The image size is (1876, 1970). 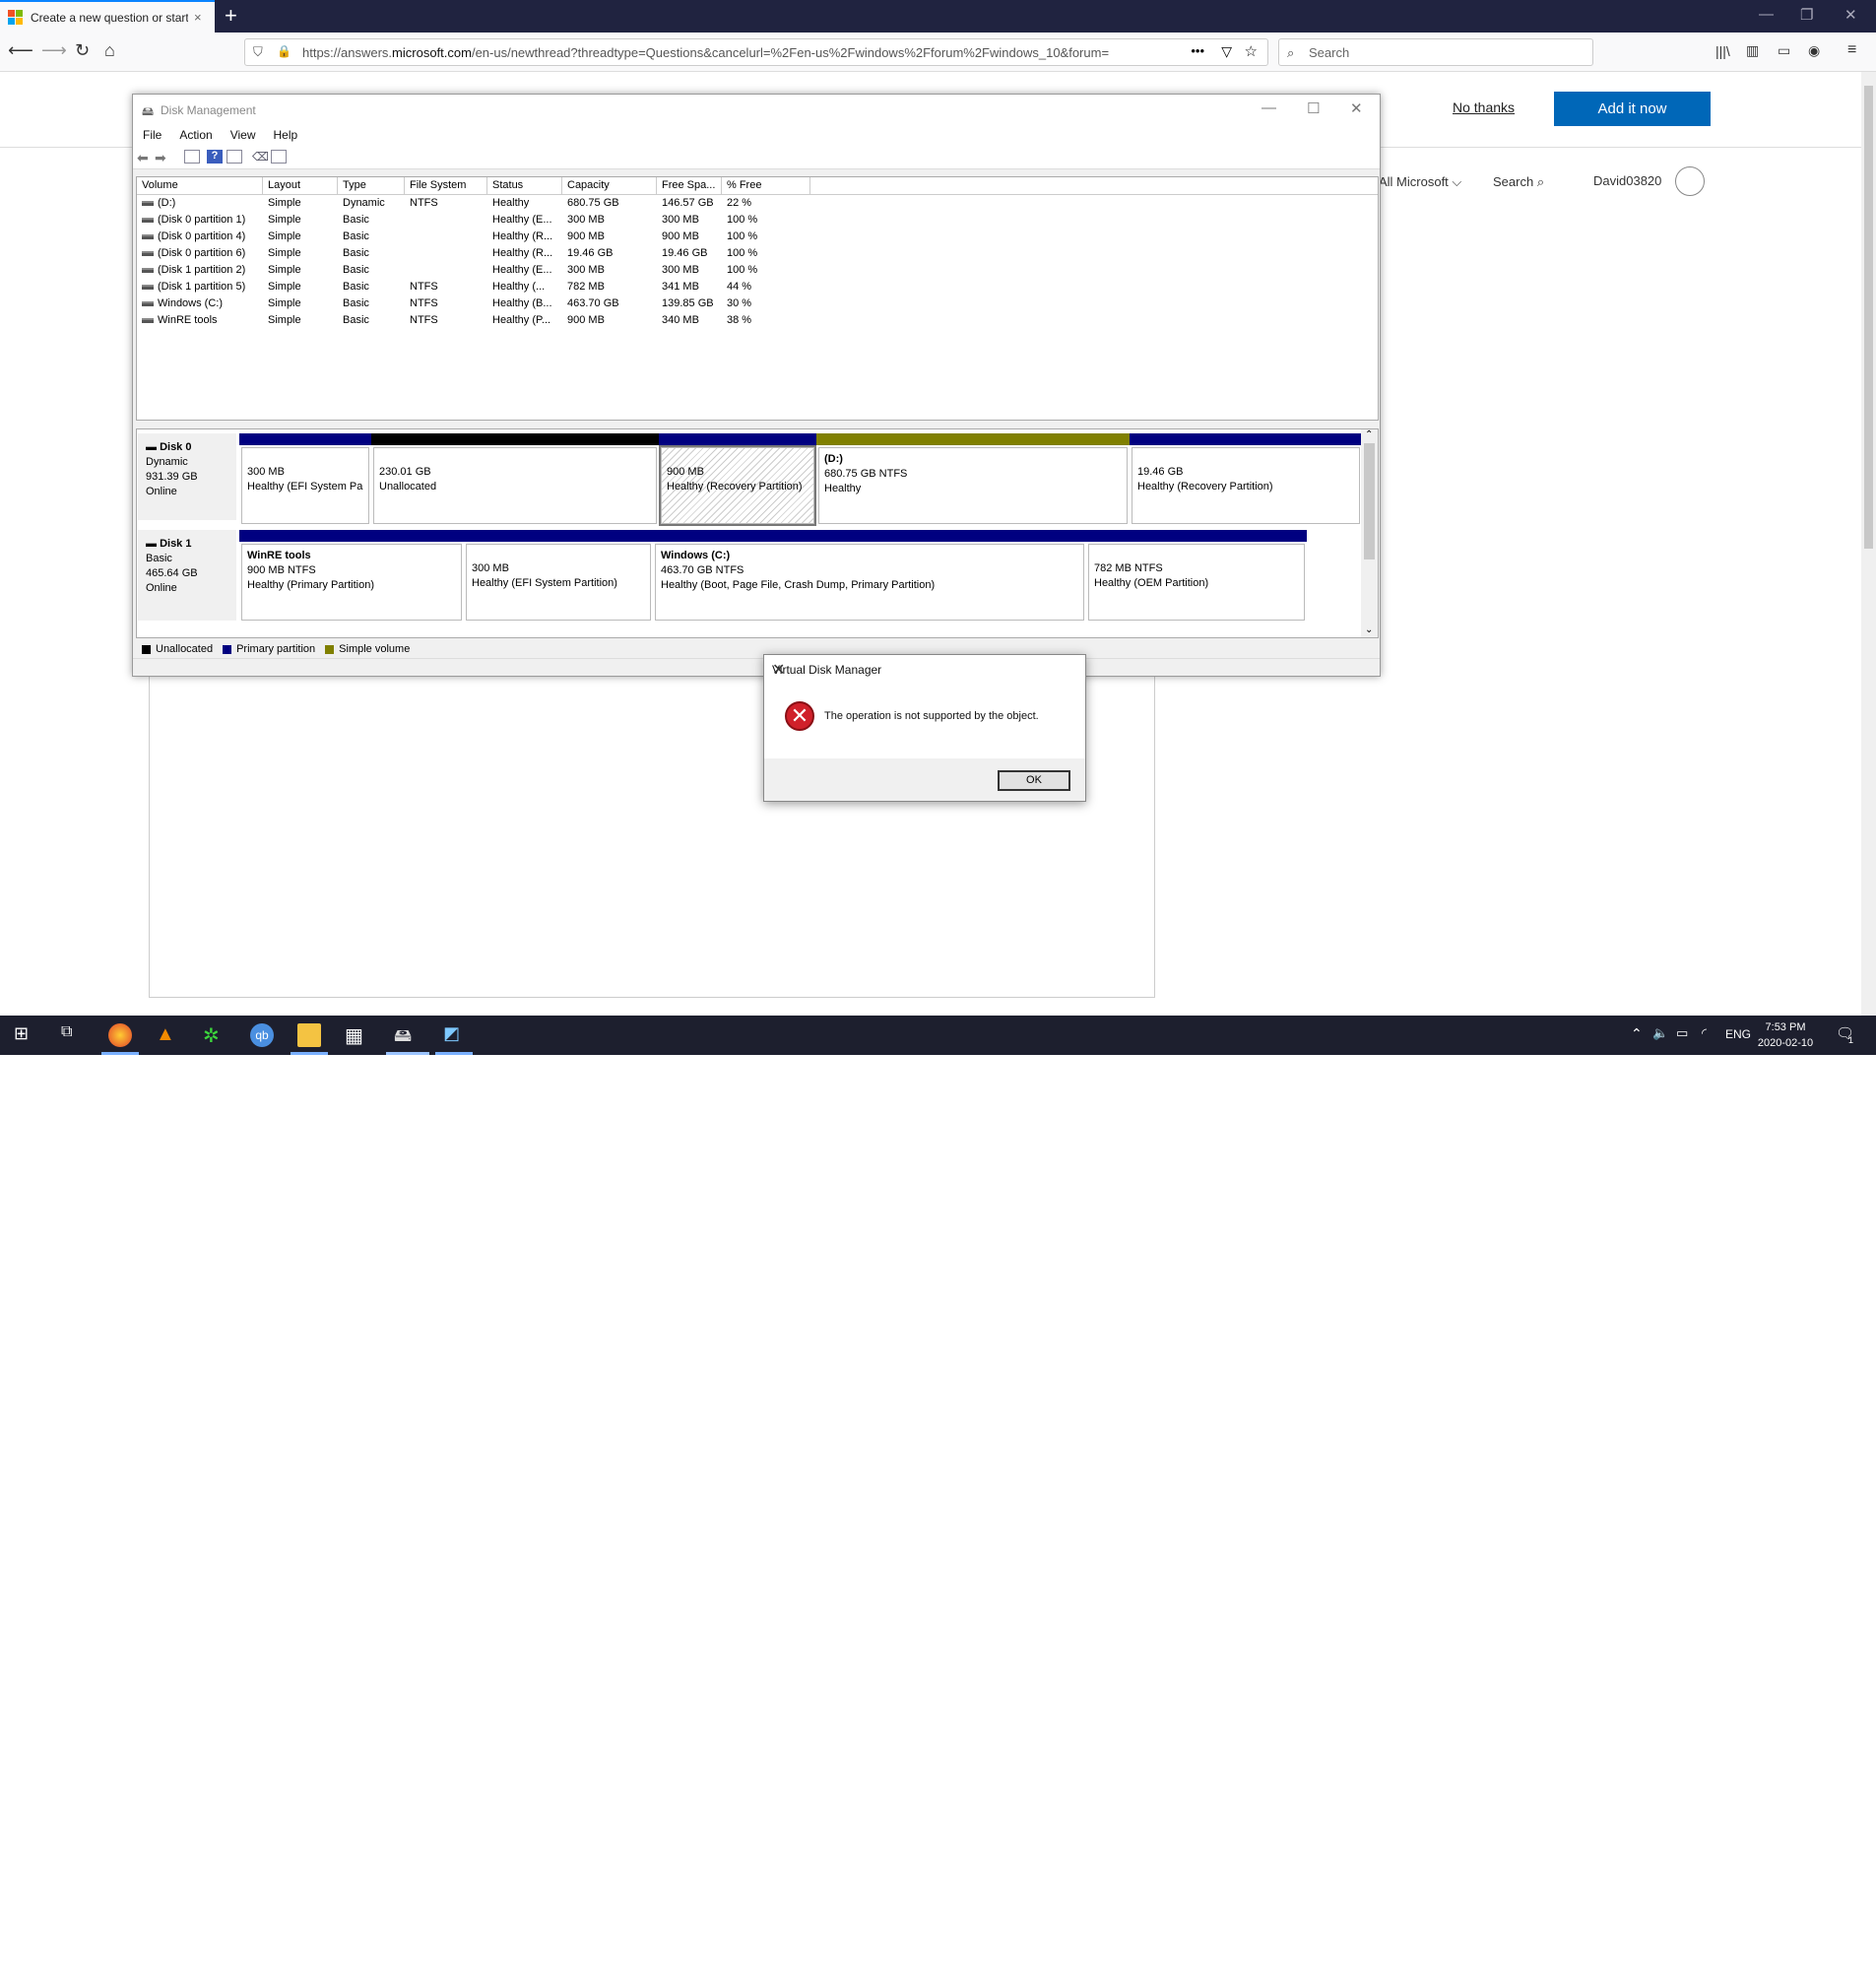 What do you see at coordinates (1246, 439) in the screenshot?
I see `partition-bar` at bounding box center [1246, 439].